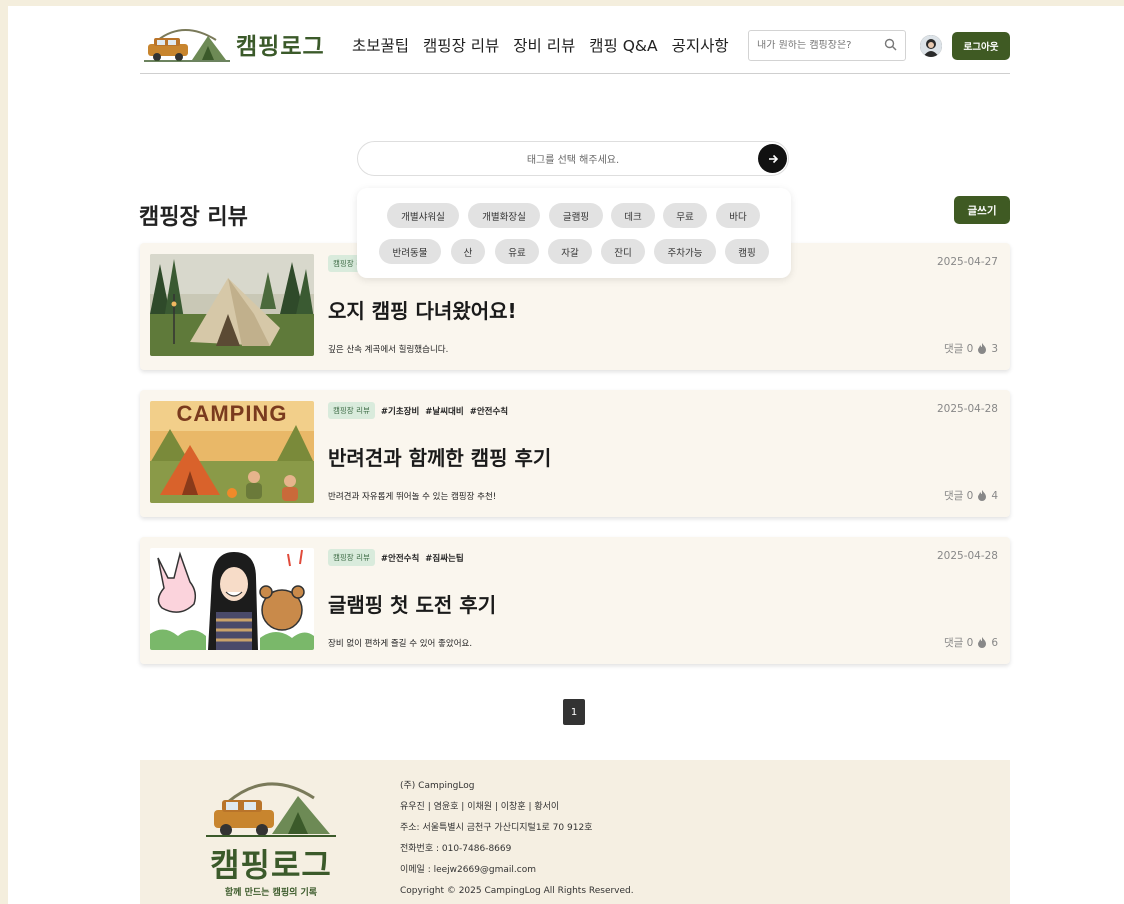 This screenshot has height=904, width=1124. Describe the element at coordinates (994, 642) in the screenshot. I see `like-count: 6` at that location.